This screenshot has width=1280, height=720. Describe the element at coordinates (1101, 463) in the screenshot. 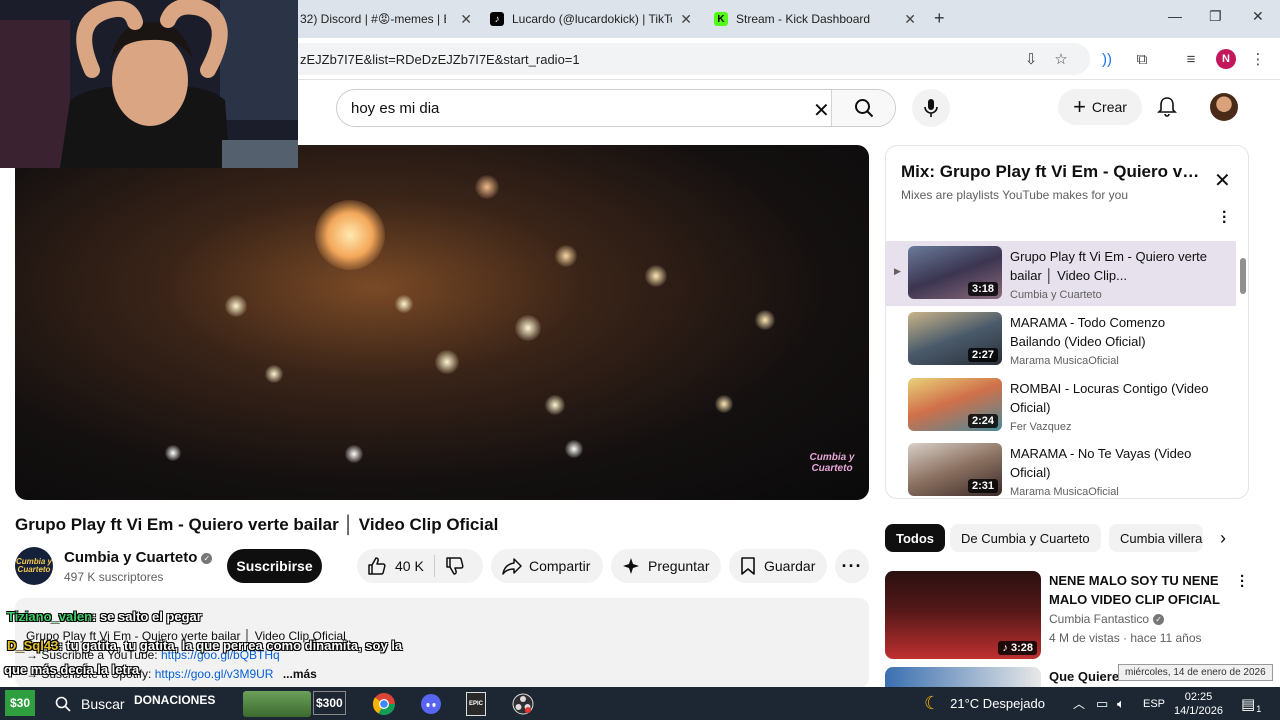

I see `playlist-item-title: MARAMA - No Te Vayas (Video Oficial)` at that location.